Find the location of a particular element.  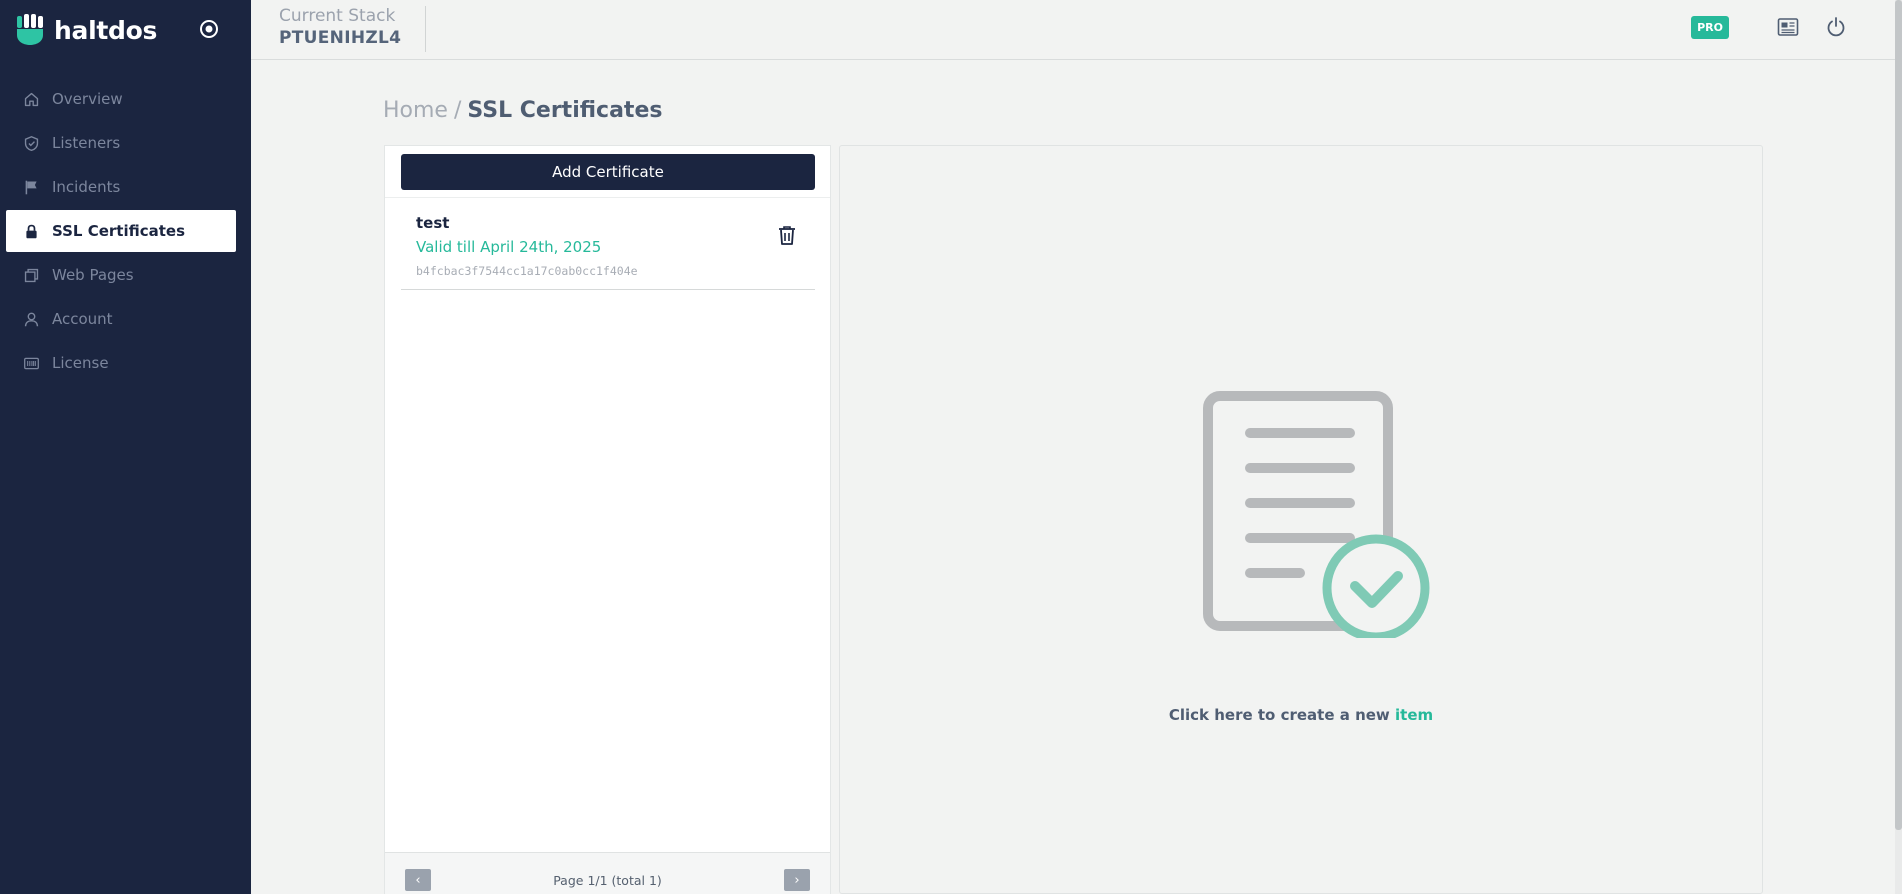

certificate-check-icon is located at coordinates (1316, 514).